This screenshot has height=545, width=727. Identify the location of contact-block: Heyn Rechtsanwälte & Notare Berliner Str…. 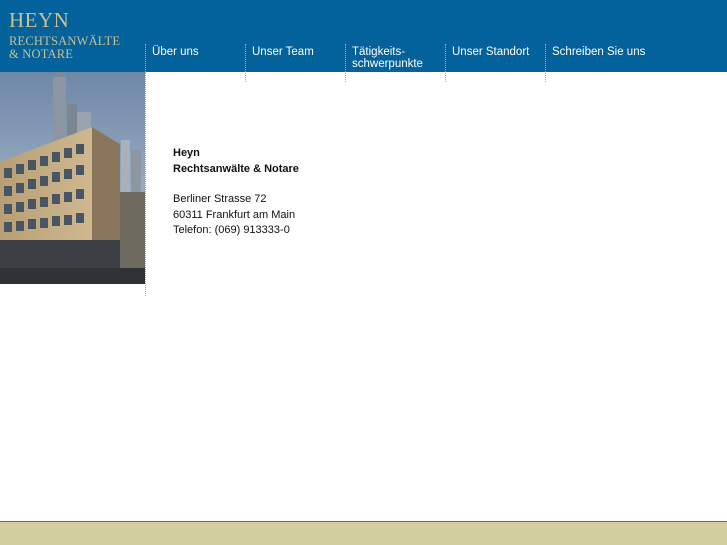
(236, 192).